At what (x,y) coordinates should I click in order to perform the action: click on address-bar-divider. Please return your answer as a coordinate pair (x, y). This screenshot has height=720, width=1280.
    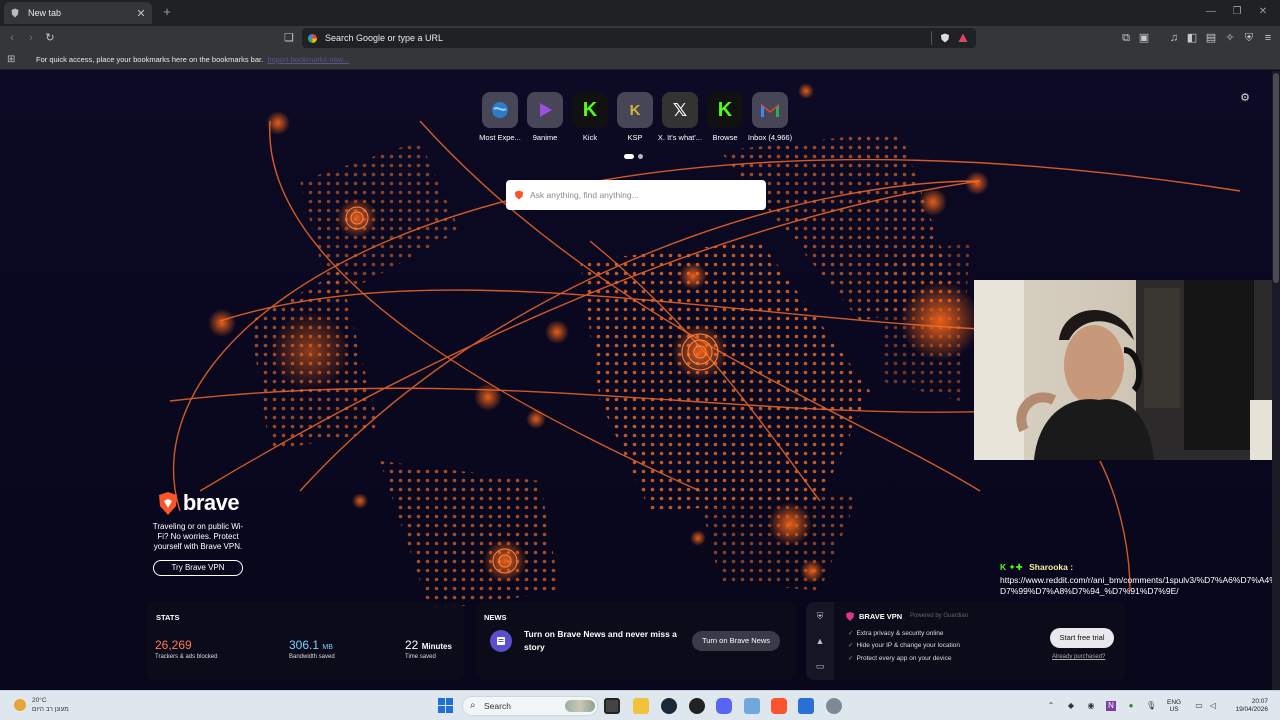
    Looking at the image, I should click on (931, 38).